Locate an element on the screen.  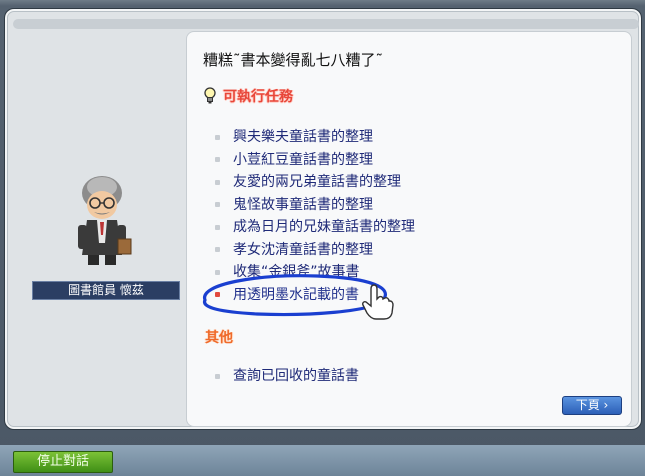
other-item-label: 查詢已回收的童話書 is located at coordinates (296, 376).